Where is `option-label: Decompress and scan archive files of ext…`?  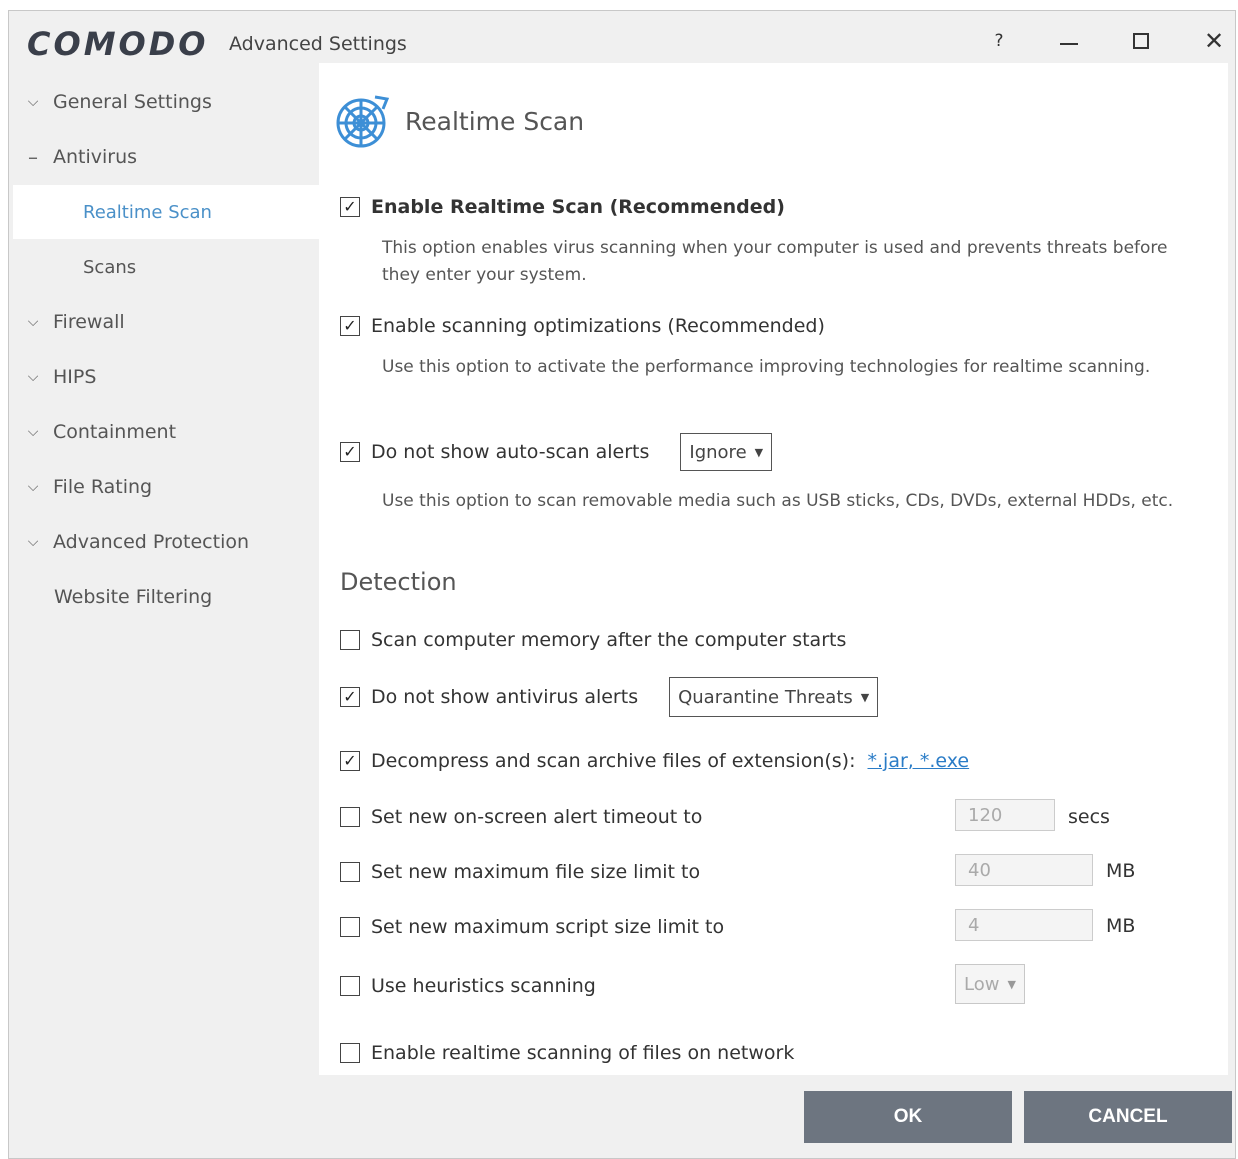 option-label: Decompress and scan archive files of ext… is located at coordinates (613, 761).